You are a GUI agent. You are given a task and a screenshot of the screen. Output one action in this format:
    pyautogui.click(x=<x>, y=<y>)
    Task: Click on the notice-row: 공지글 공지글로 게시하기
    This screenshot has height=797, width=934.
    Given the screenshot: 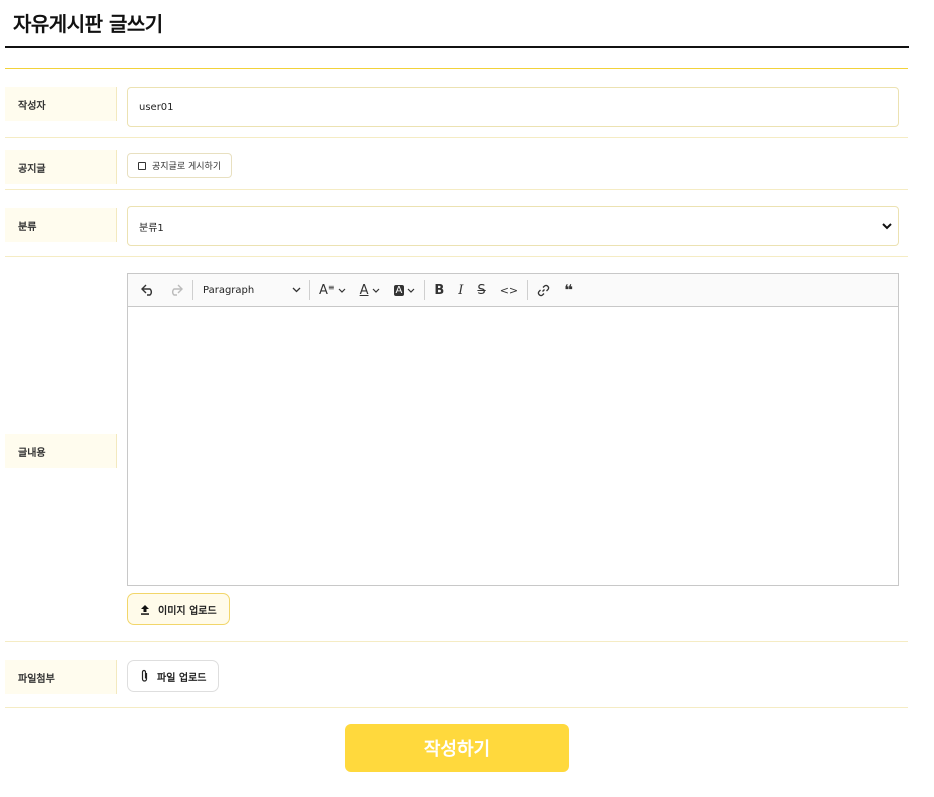 What is the action you would take?
    pyautogui.click(x=456, y=164)
    